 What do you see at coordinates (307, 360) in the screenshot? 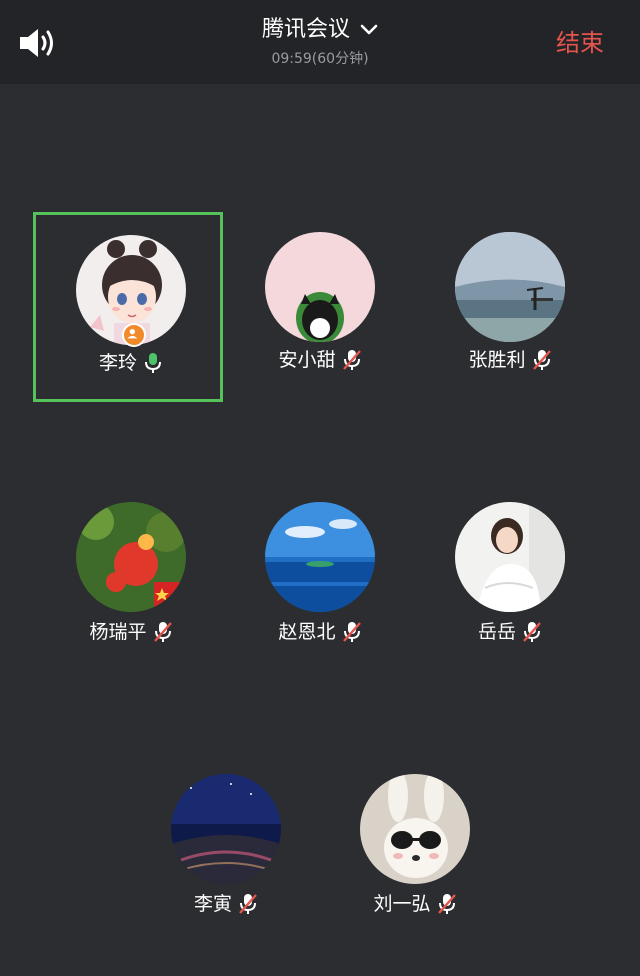
I see `participant-name: 安小甜` at bounding box center [307, 360].